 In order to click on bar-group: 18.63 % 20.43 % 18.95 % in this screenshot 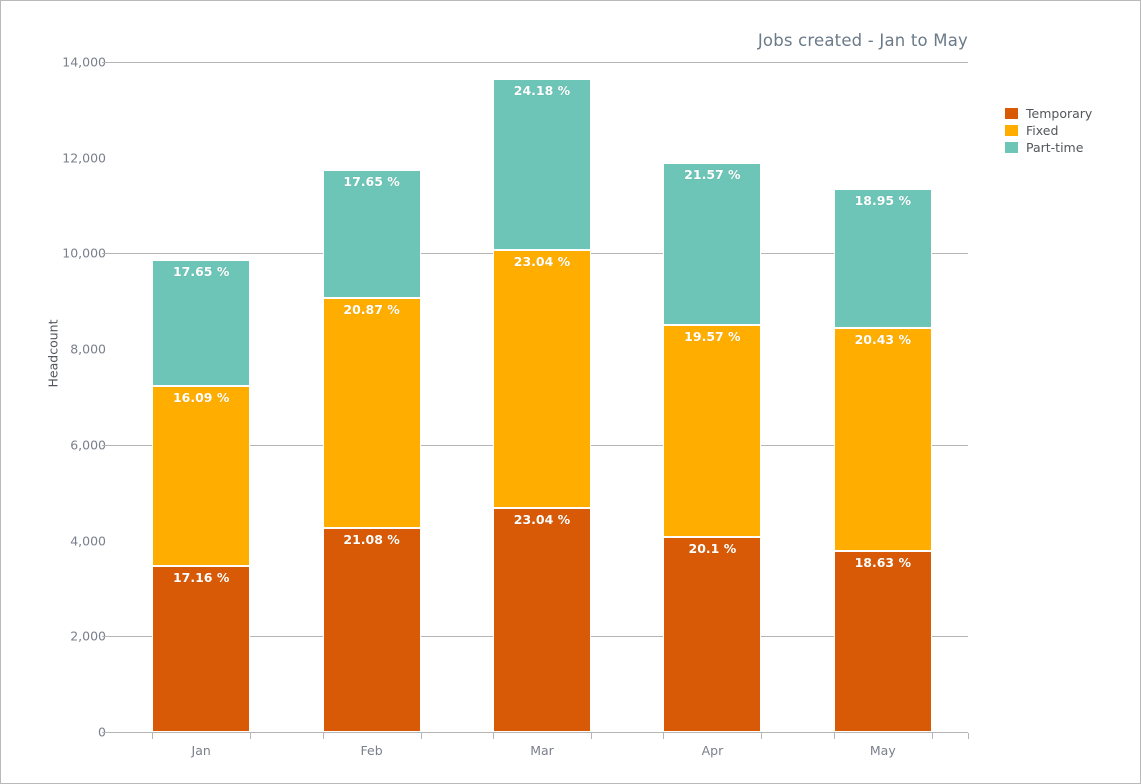, I will do `click(882, 397)`.